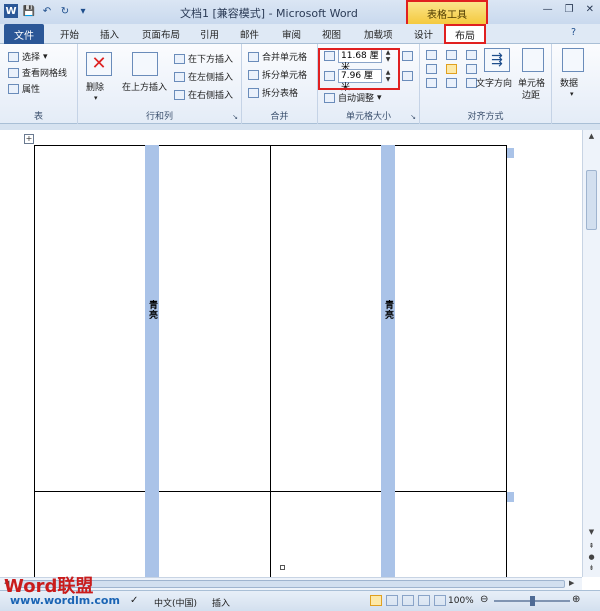 The width and height of the screenshot is (600, 611). Describe the element at coordinates (235, 117) in the screenshot. I see `rows-columns-launcher-icon: ↘` at that location.